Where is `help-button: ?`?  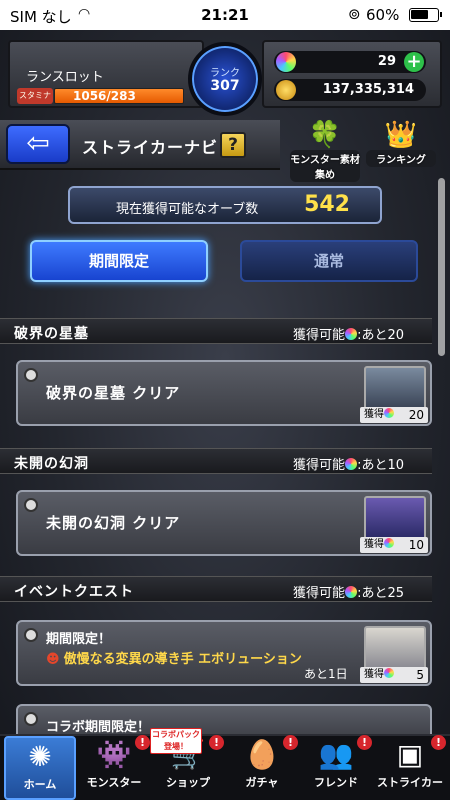 help-button: ? is located at coordinates (233, 145).